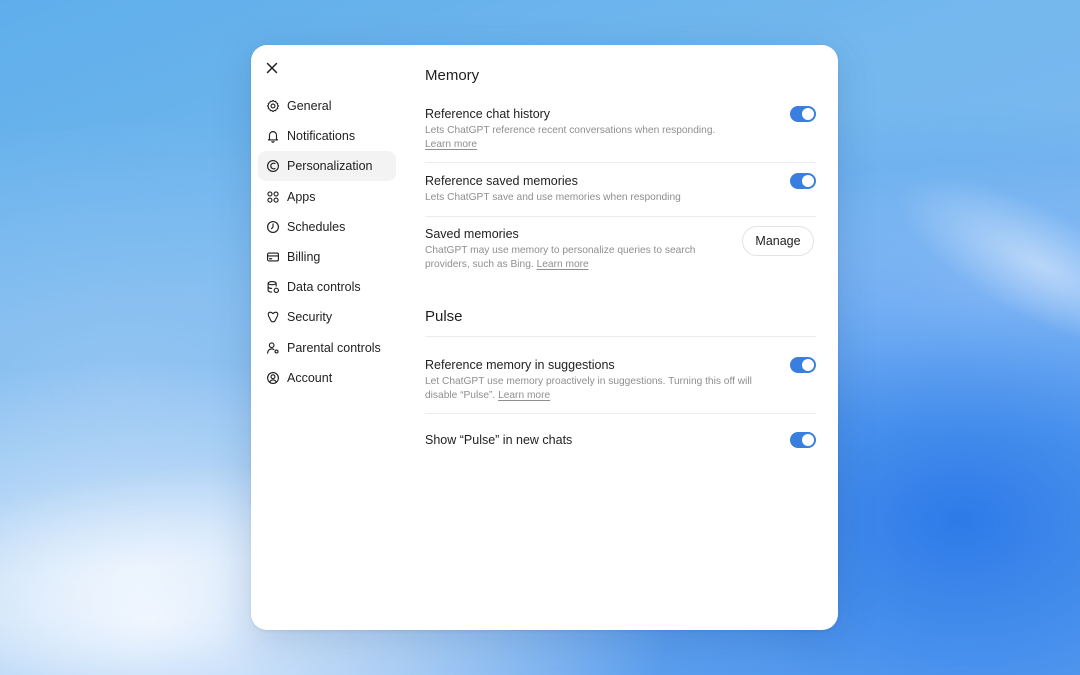 The width and height of the screenshot is (1080, 675). I want to click on close-button, so click(272, 68).